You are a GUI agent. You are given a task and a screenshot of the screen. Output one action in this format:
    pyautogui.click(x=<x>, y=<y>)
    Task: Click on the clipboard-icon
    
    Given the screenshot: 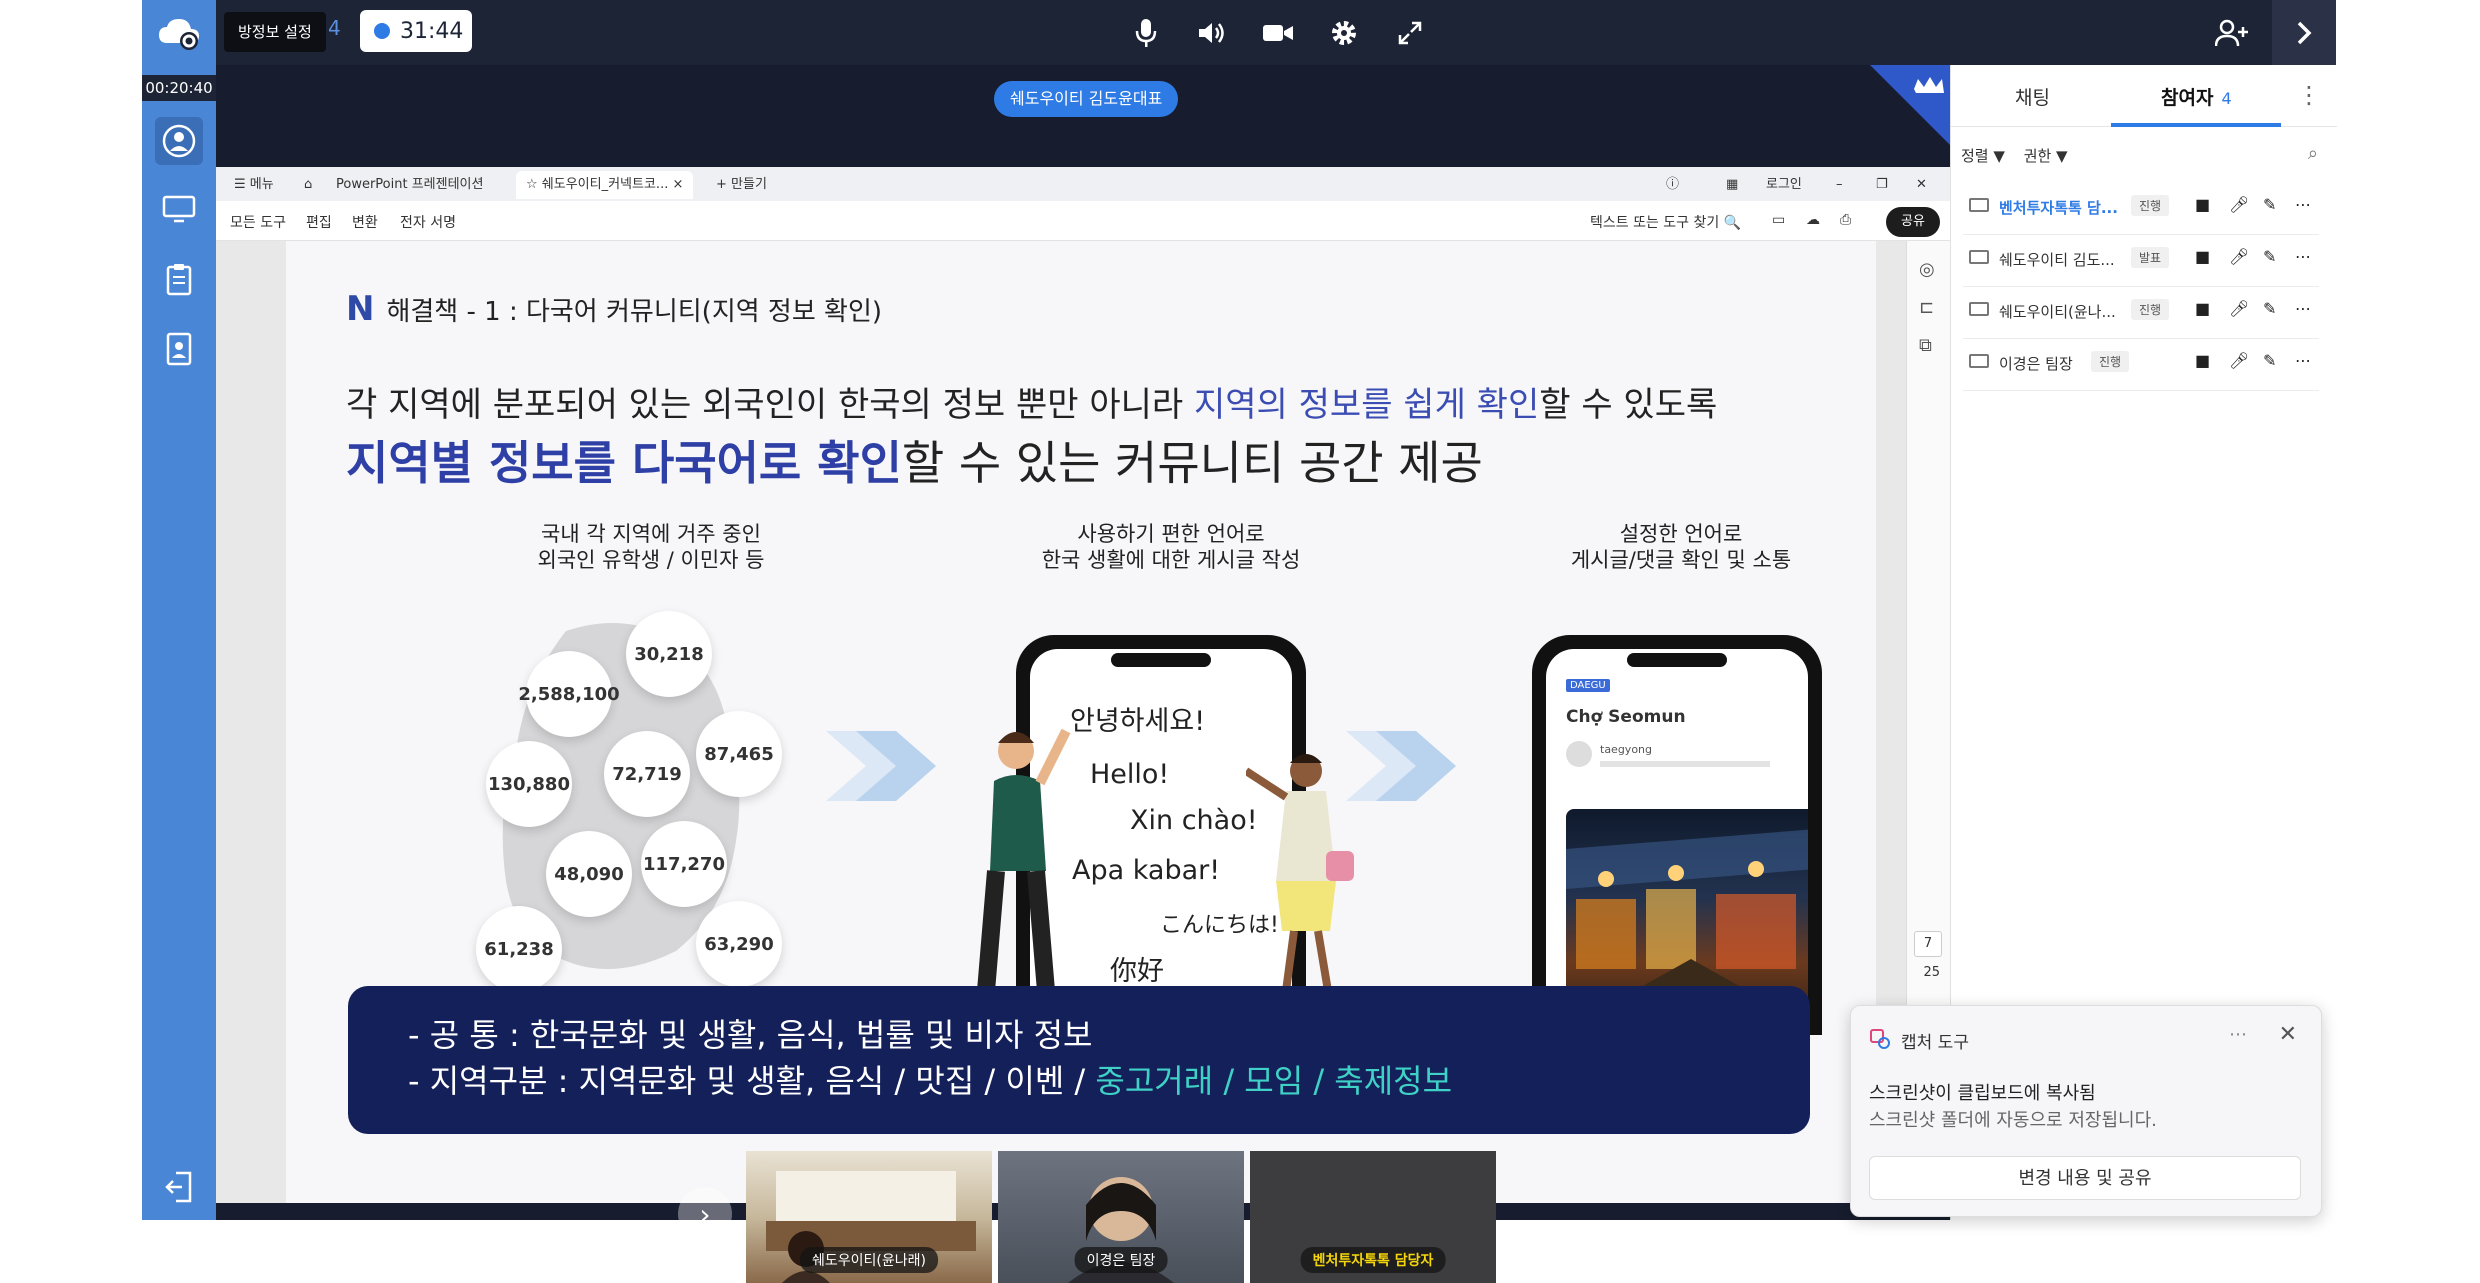 What is the action you would take?
    pyautogui.click(x=179, y=279)
    